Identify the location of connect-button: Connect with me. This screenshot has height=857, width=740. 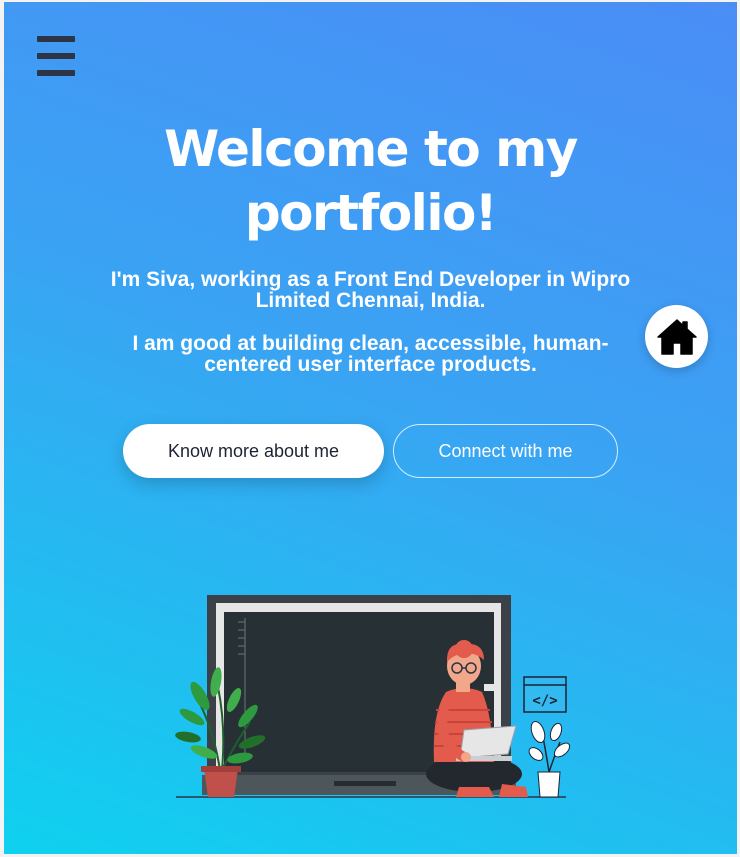
(505, 451).